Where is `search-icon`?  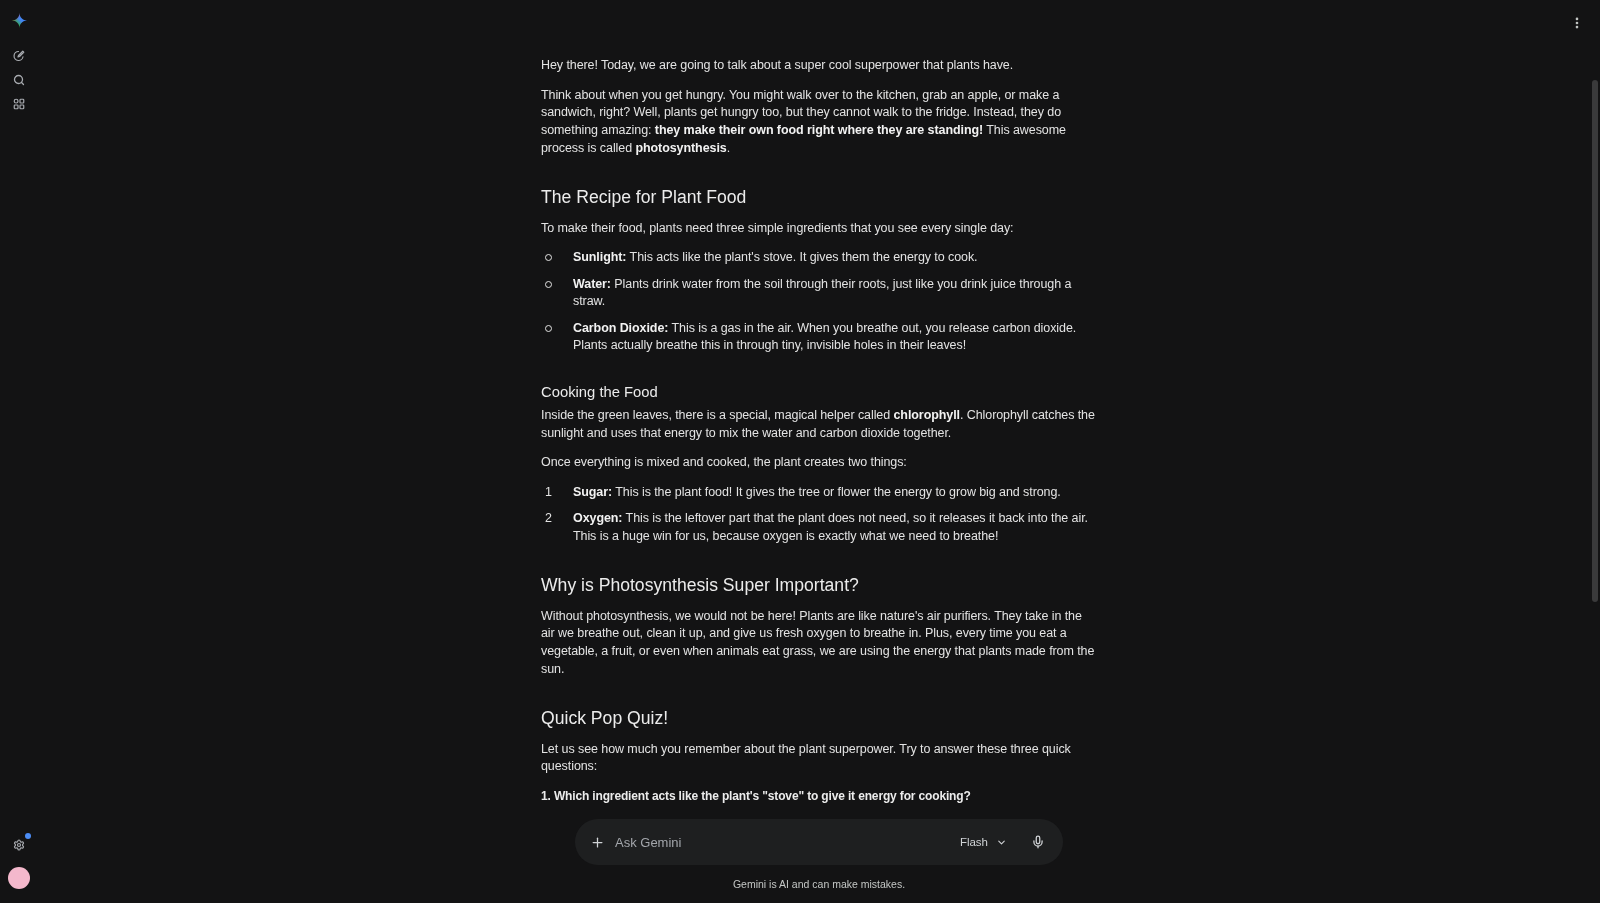 search-icon is located at coordinates (19, 80).